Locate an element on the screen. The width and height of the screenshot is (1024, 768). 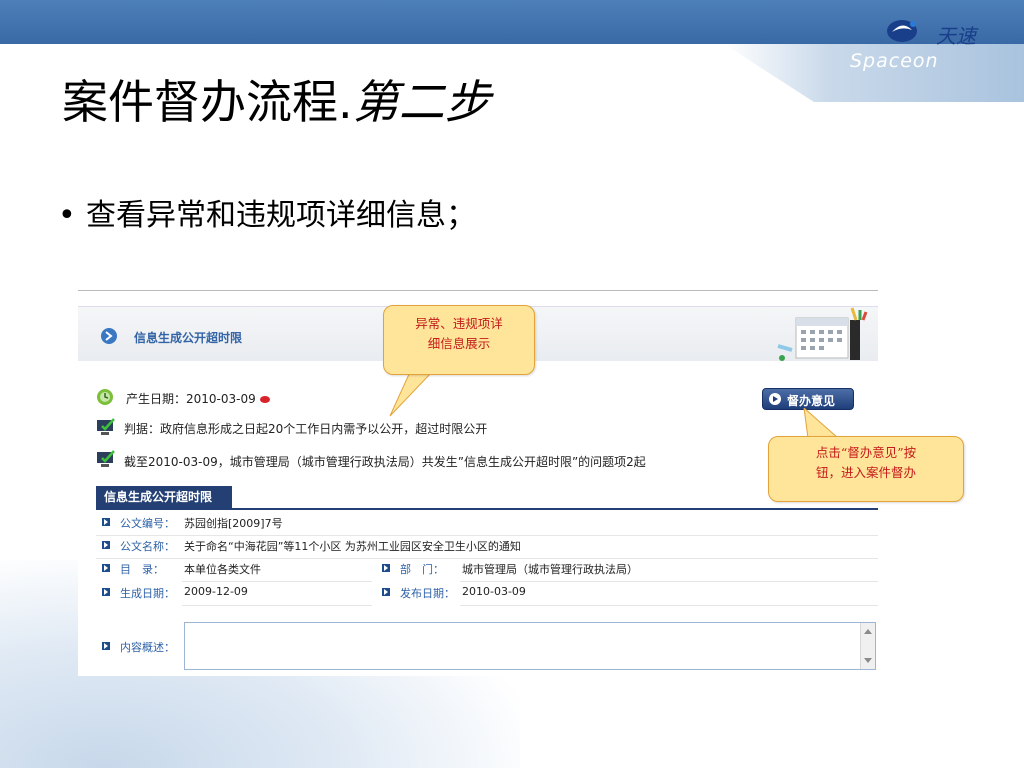
date-value: 2010-03-09 is located at coordinates (221, 399).